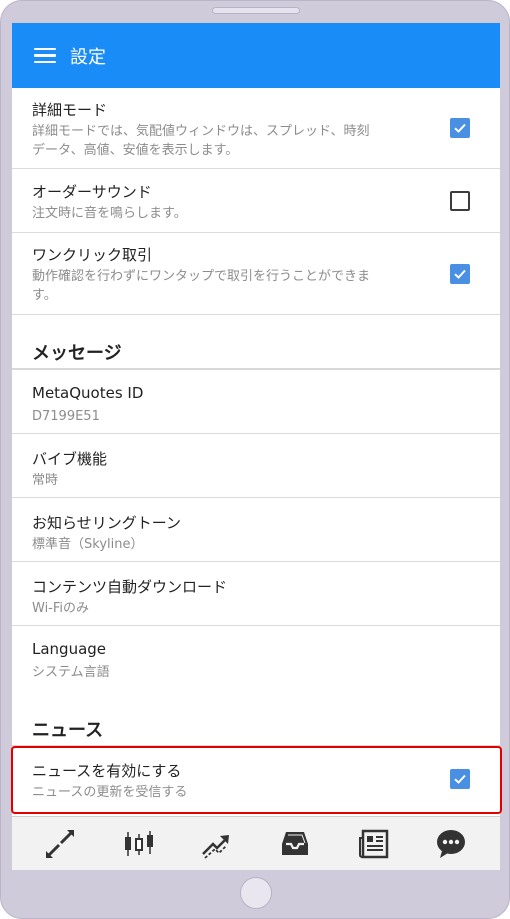 The image size is (510, 919). Describe the element at coordinates (201, 286) in the screenshot. I see `setting-description: 動作確認を行わずにワンタップで取引を行うことができま す。` at that location.